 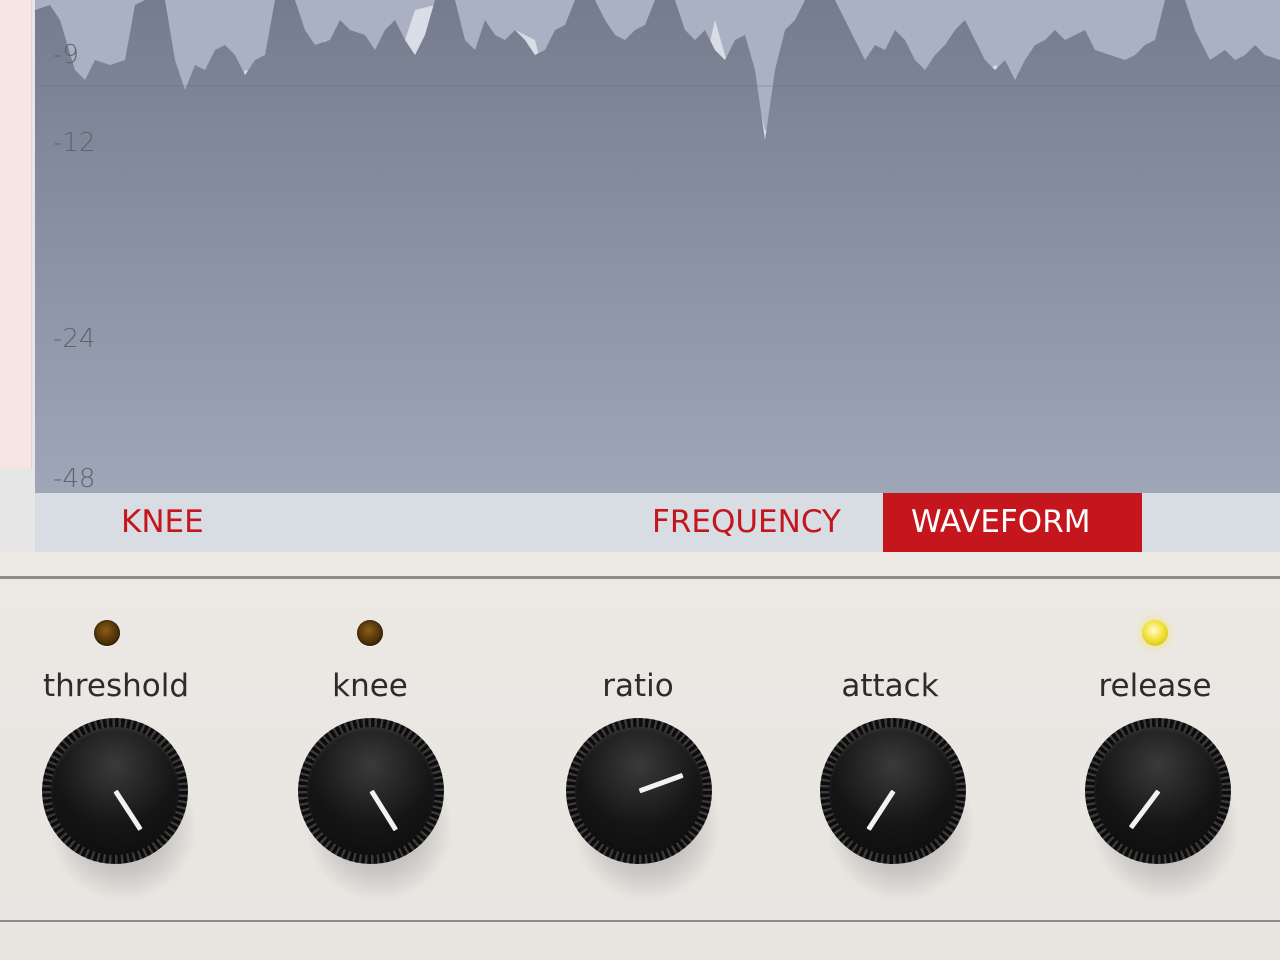 What do you see at coordinates (1155, 686) in the screenshot?
I see `release-label: release` at bounding box center [1155, 686].